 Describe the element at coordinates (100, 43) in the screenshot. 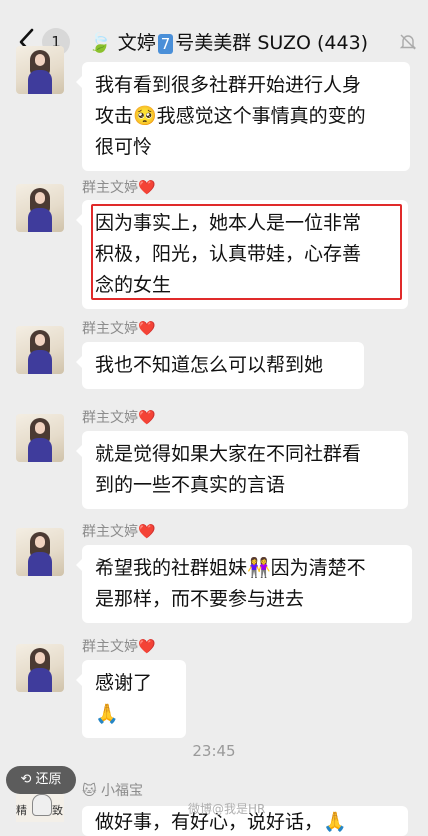

I see `leaf-icon: 🍃` at that location.